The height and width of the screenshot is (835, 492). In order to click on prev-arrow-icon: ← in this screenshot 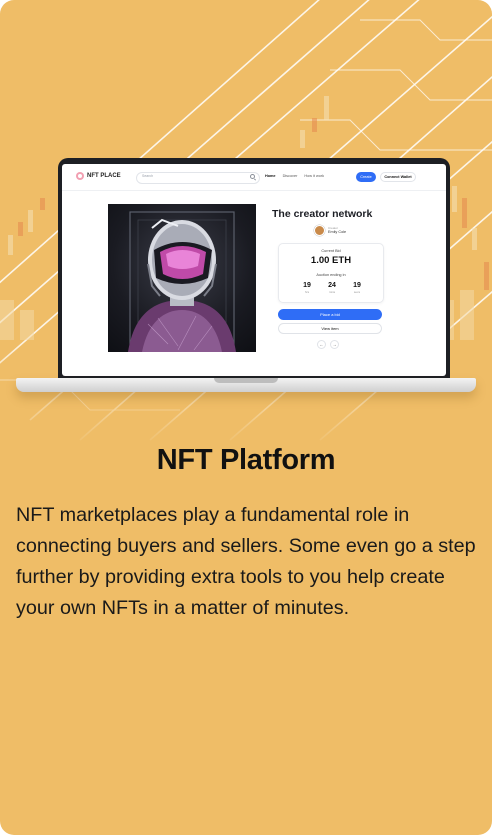, I will do `click(321, 344)`.